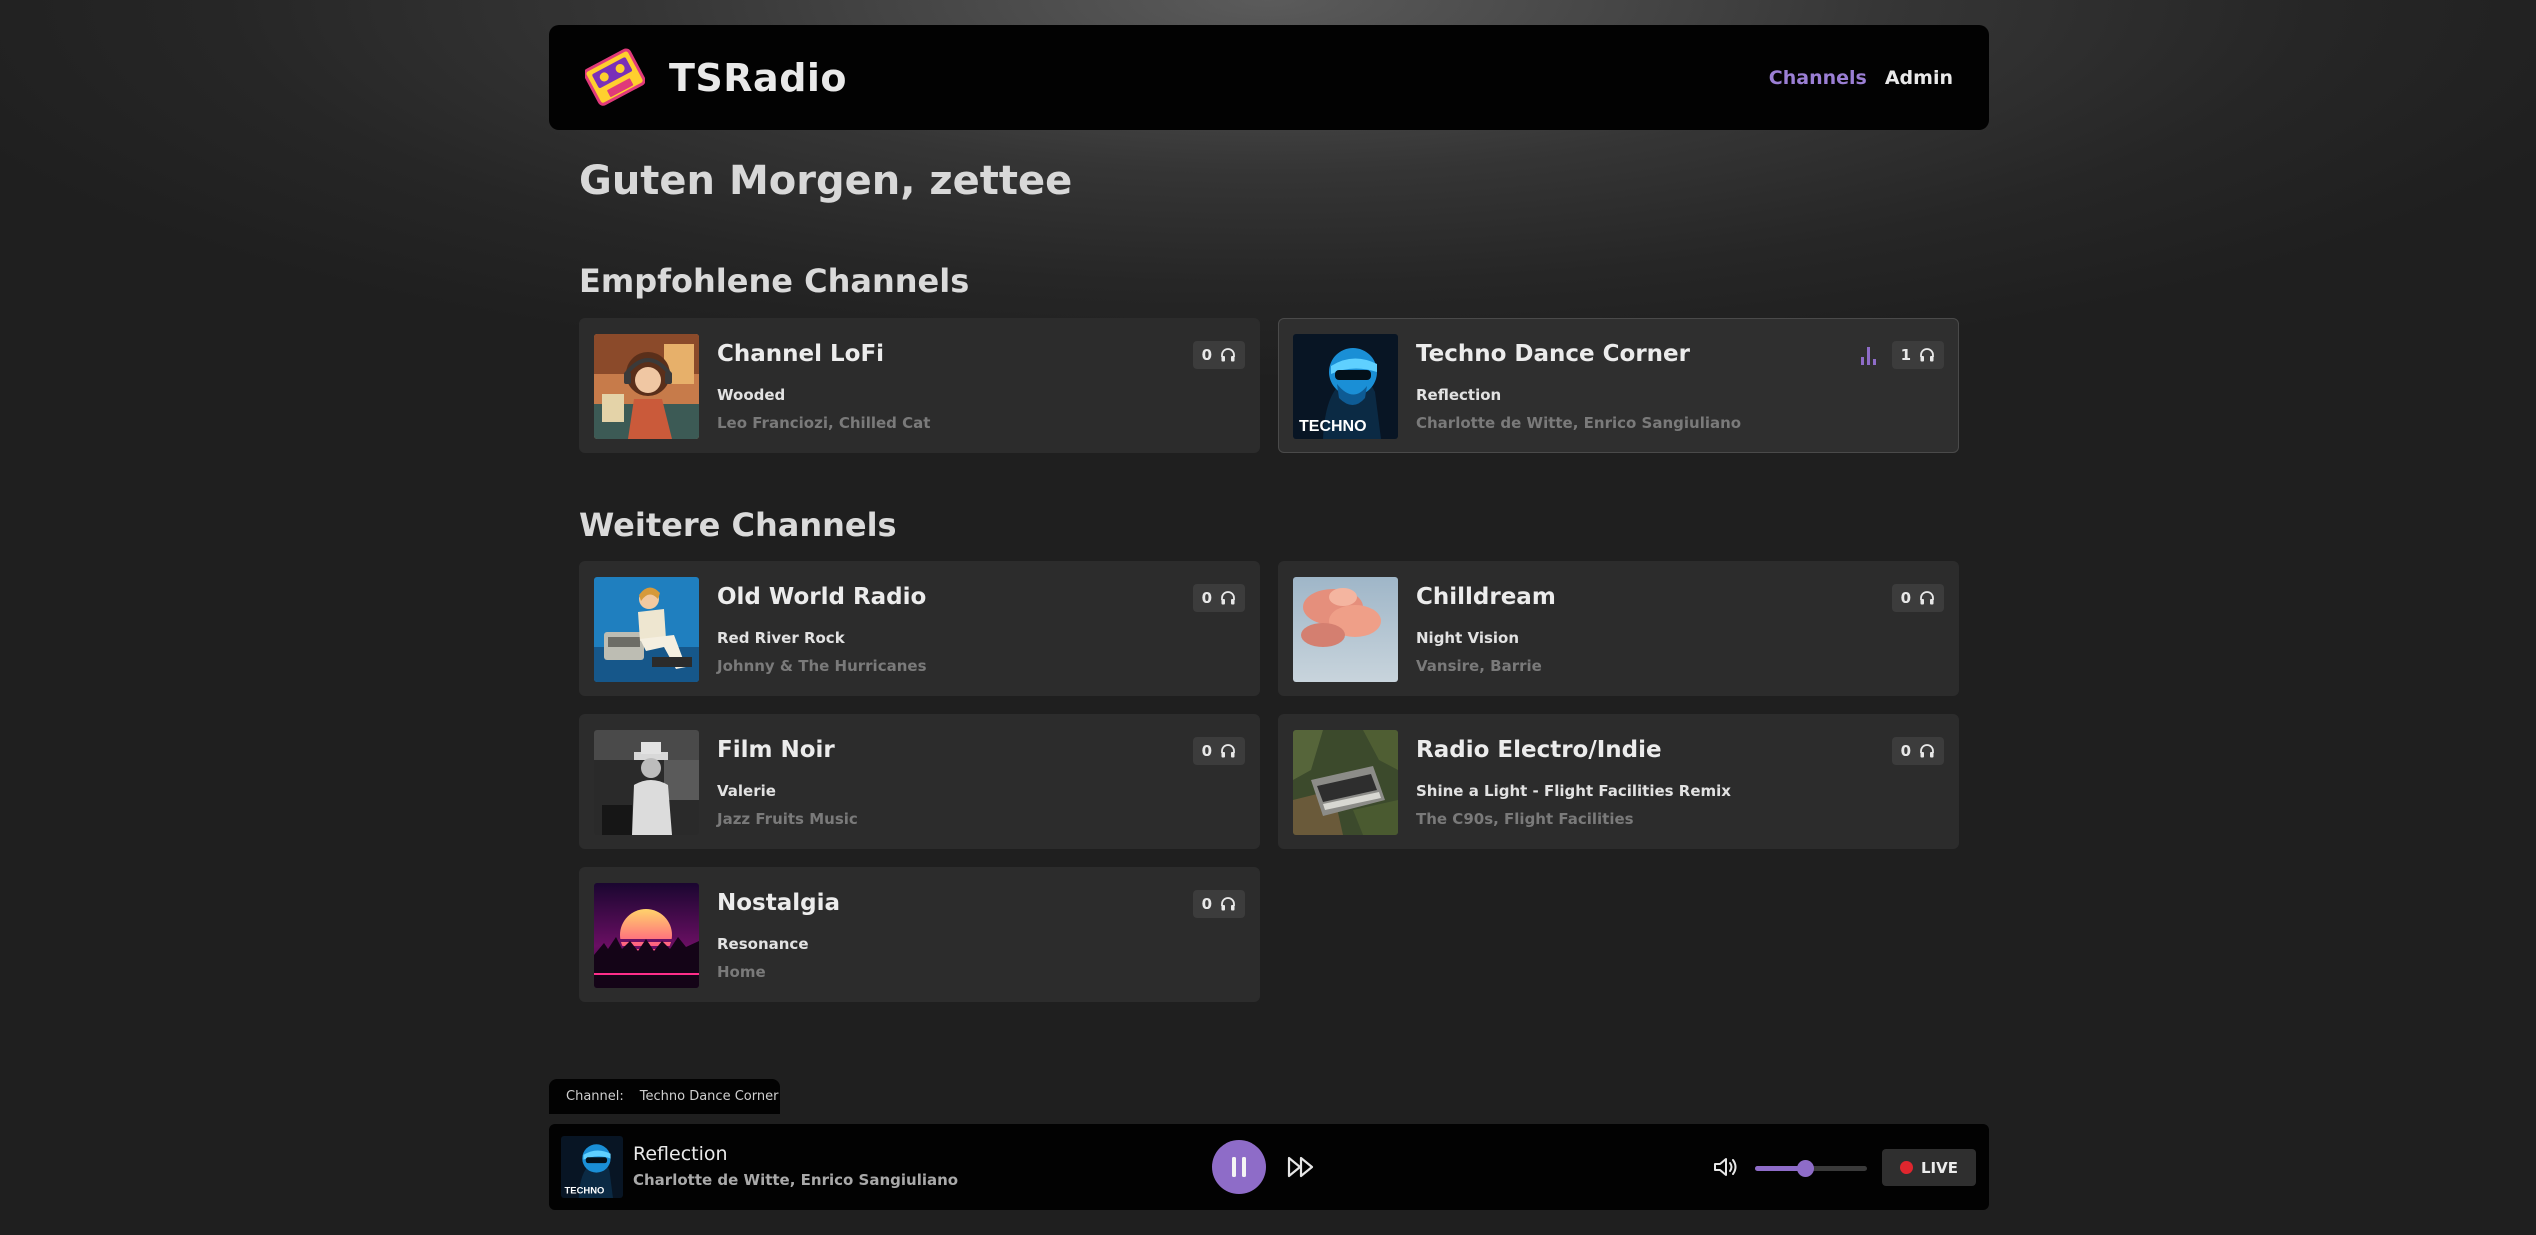 Image resolution: width=2536 pixels, height=1235 pixels. What do you see at coordinates (787, 819) in the screenshot?
I see `channel-artist: Jazz Fruits Music` at bounding box center [787, 819].